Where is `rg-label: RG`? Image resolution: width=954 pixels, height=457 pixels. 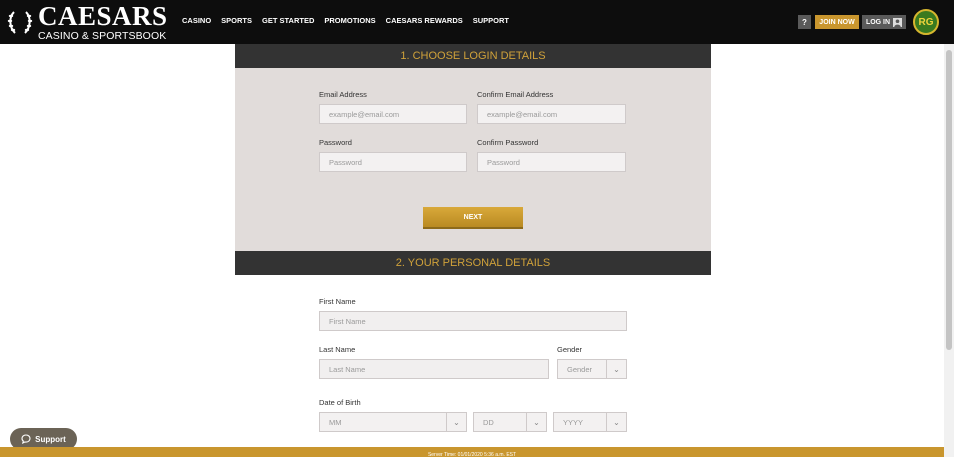 rg-label: RG is located at coordinates (926, 22).